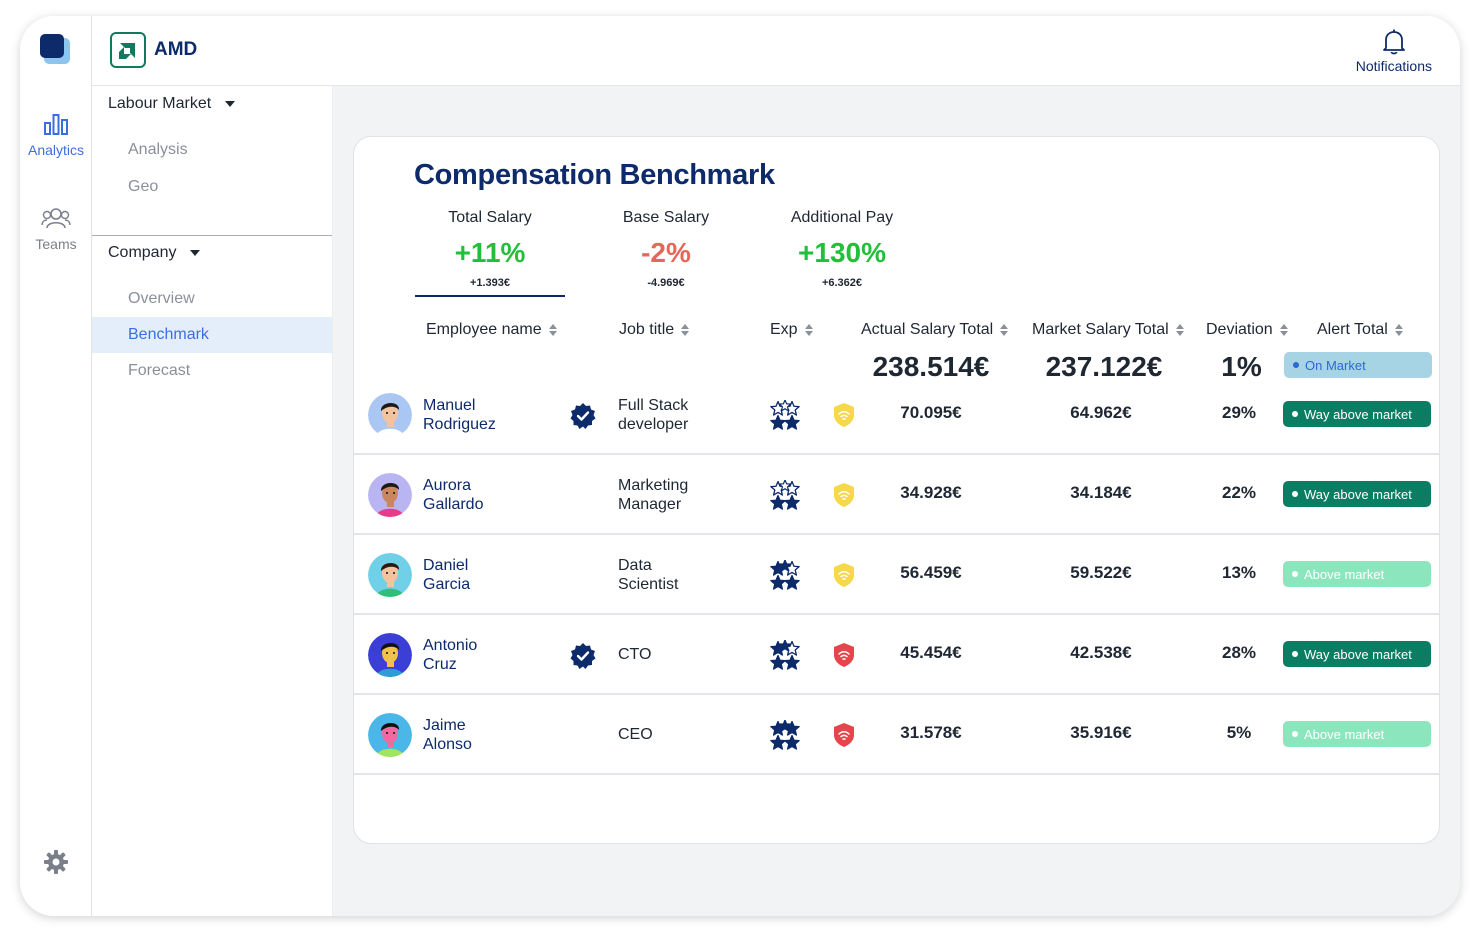  I want to click on alert-label: Above market, so click(1344, 734).